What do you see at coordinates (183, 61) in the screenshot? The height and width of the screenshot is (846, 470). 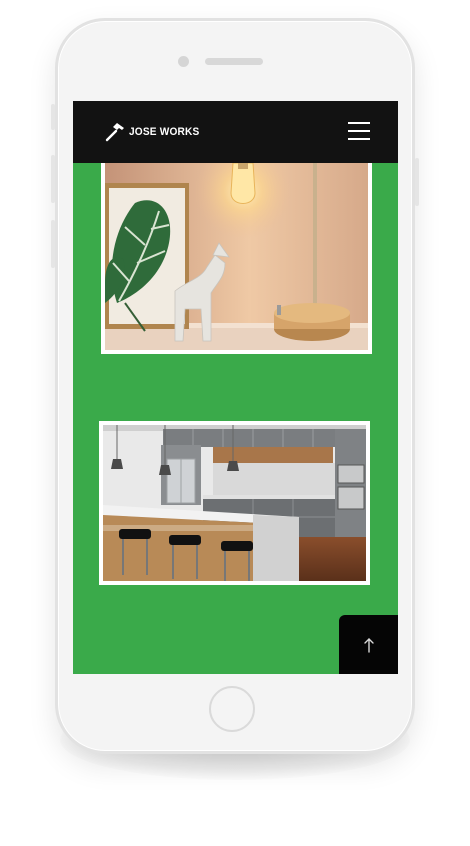 I see `front-camera` at bounding box center [183, 61].